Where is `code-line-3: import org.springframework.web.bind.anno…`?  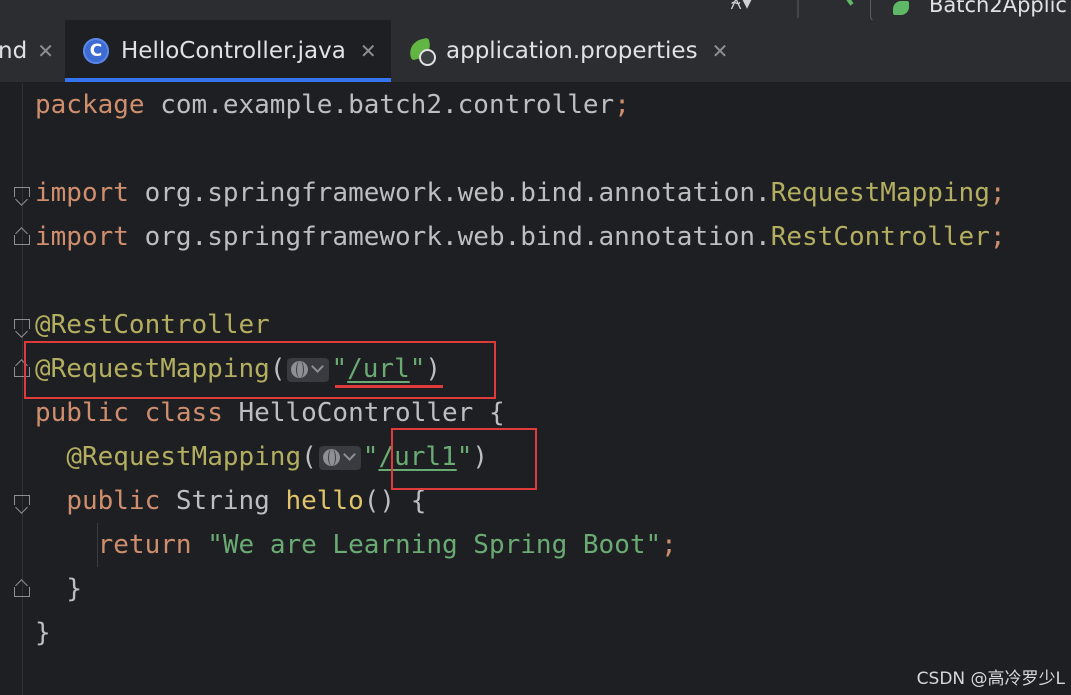 code-line-3: import org.springframework.web.bind.anno… is located at coordinates (520, 193).